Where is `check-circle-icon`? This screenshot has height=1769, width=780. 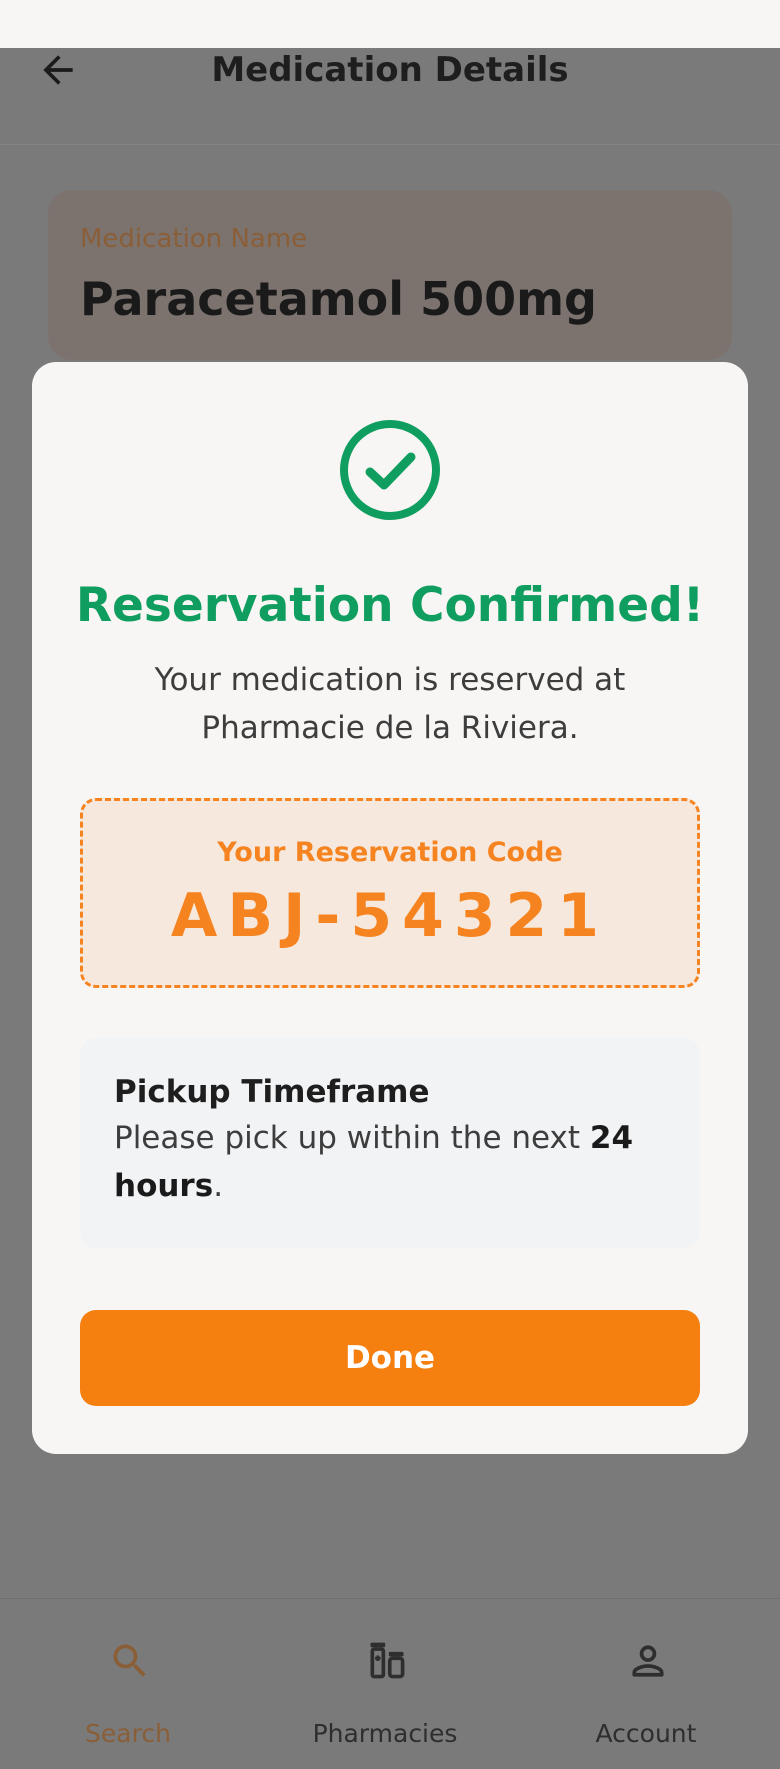
check-circle-icon is located at coordinates (390, 470).